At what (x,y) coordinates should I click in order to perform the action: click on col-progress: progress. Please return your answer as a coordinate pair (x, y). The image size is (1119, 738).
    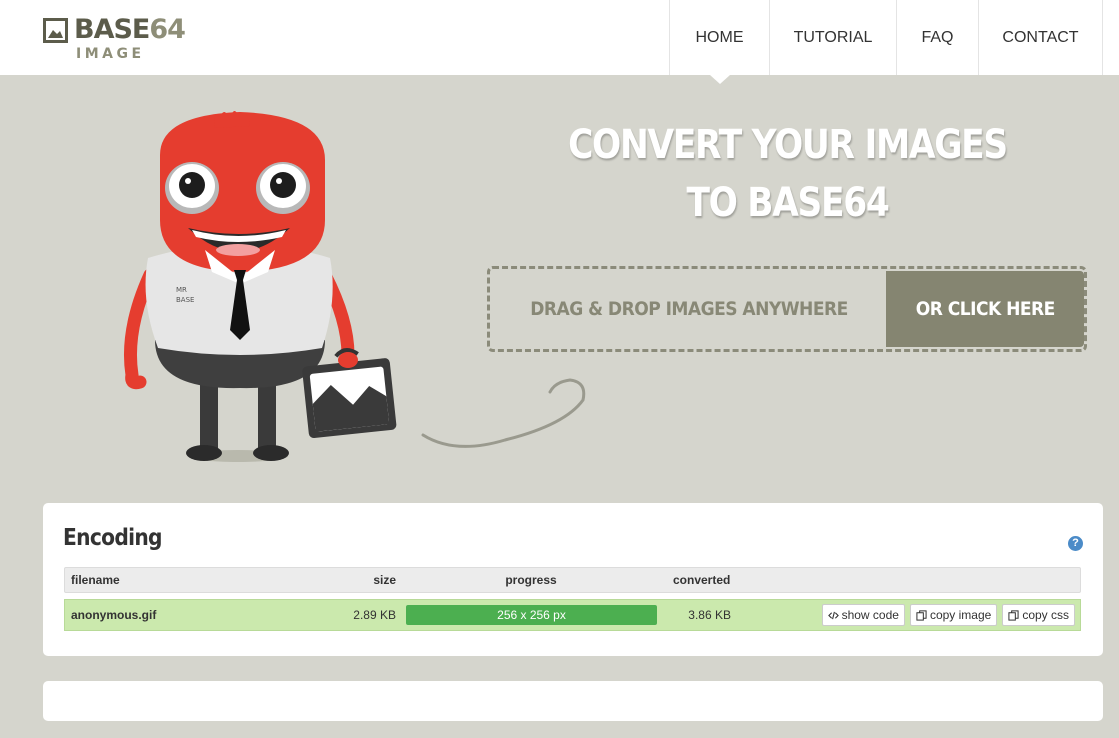
    Looking at the image, I should click on (531, 580).